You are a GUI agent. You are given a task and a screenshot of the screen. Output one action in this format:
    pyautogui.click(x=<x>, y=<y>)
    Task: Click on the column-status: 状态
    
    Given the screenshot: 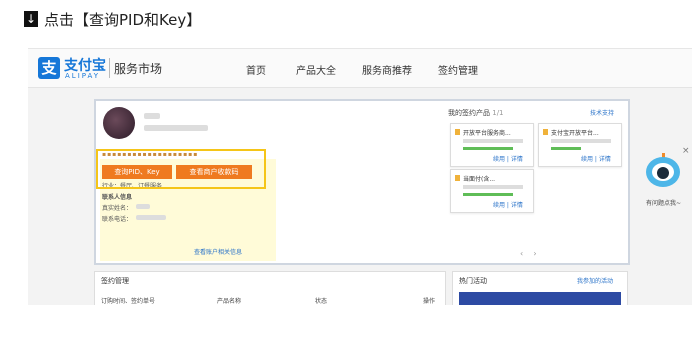 What is the action you would take?
    pyautogui.click(x=321, y=301)
    